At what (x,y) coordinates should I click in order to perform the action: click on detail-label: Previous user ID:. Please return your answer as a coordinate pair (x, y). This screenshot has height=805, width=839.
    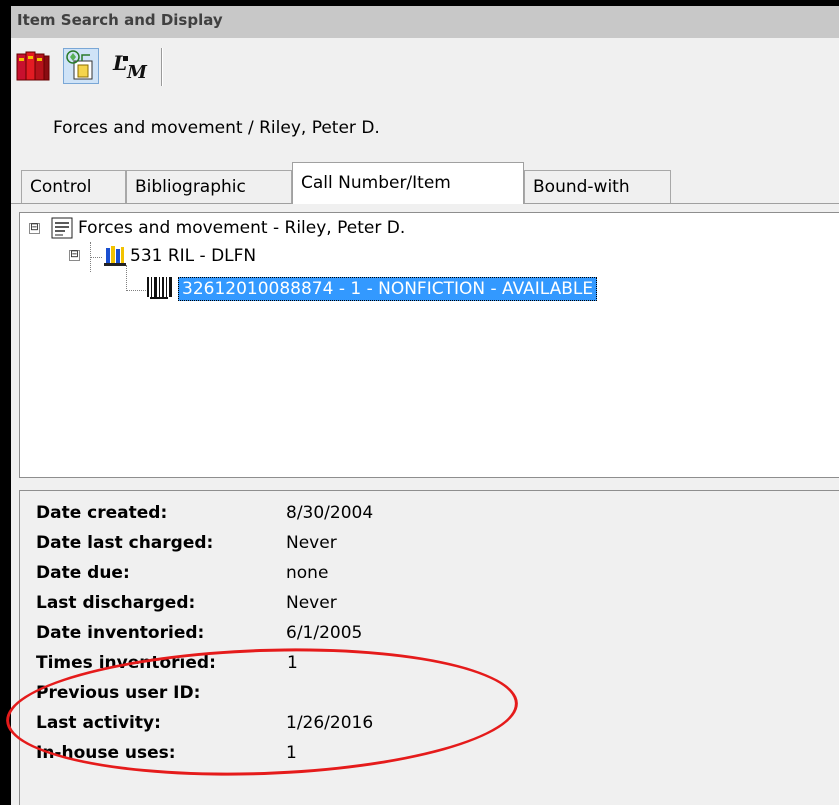
    Looking at the image, I should click on (118, 693).